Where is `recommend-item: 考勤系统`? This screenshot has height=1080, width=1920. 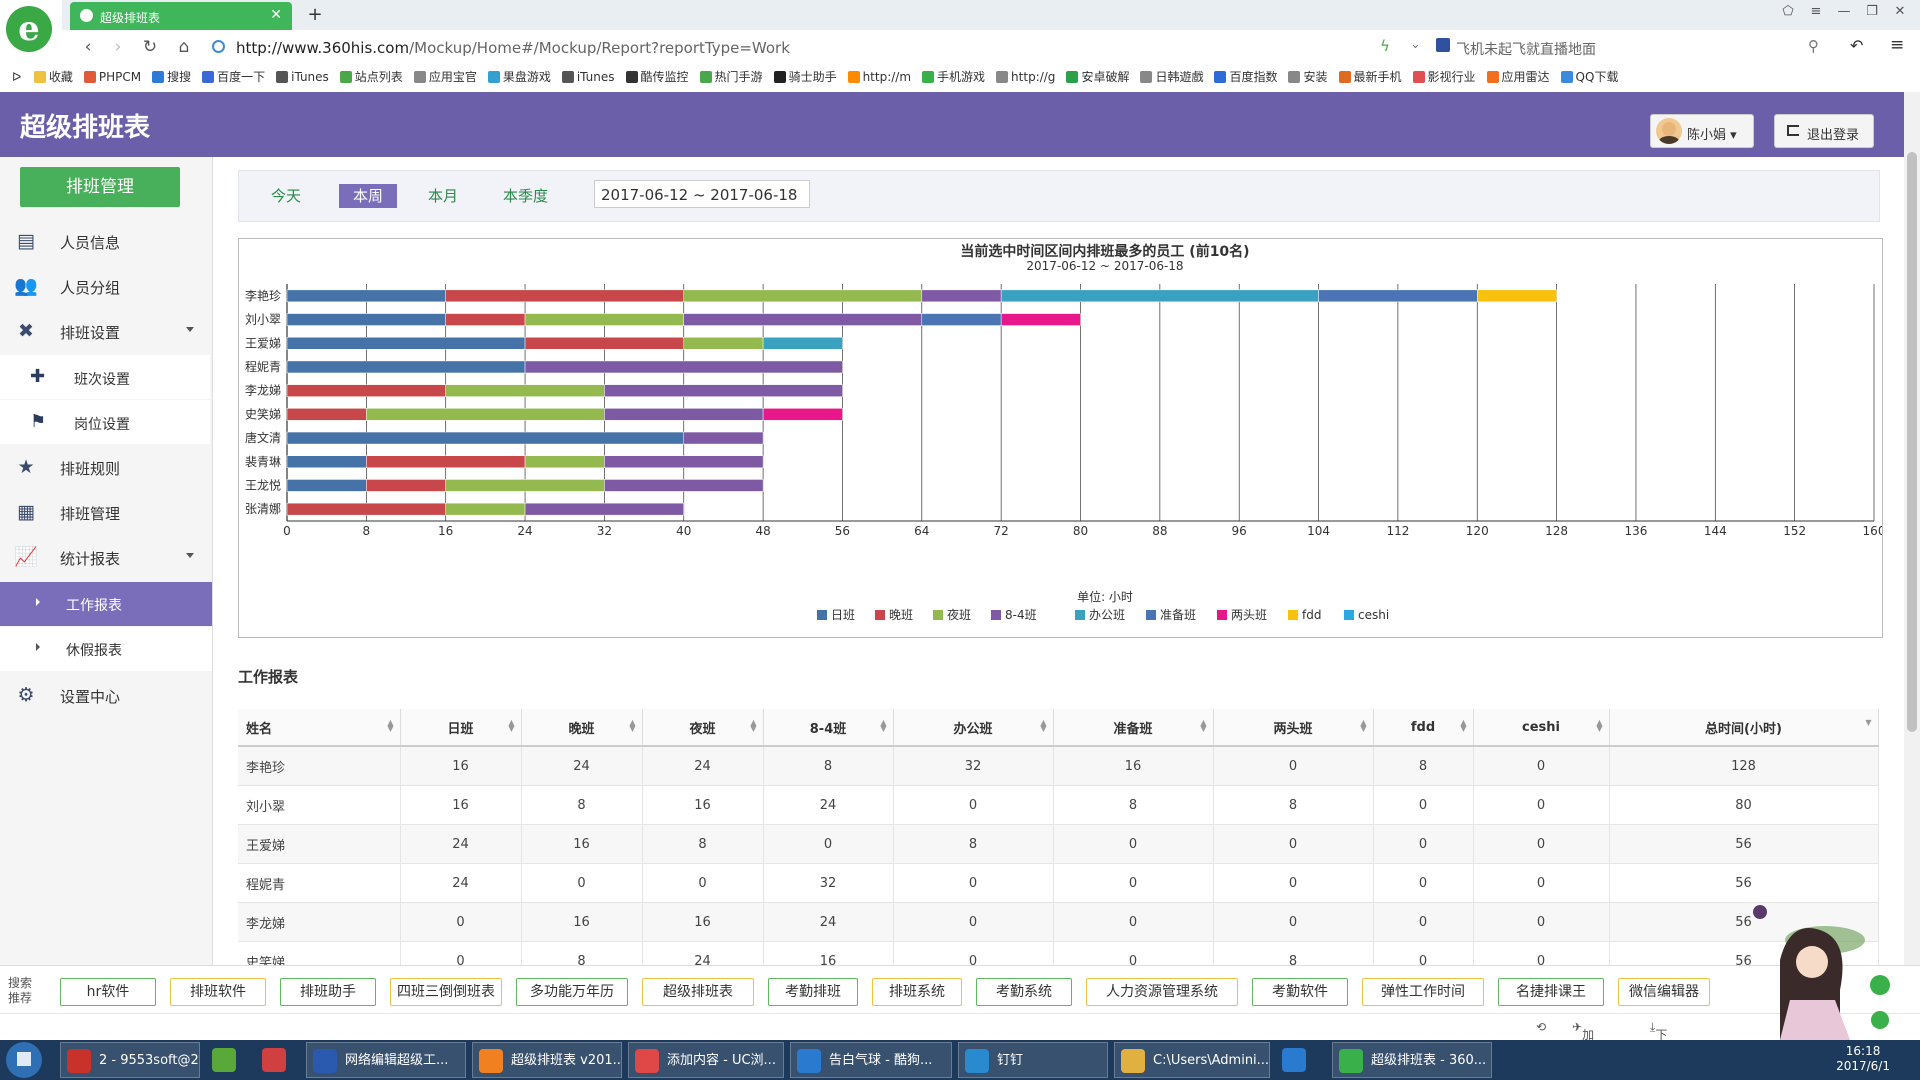
recommend-item: 考勤系统 is located at coordinates (1024, 992).